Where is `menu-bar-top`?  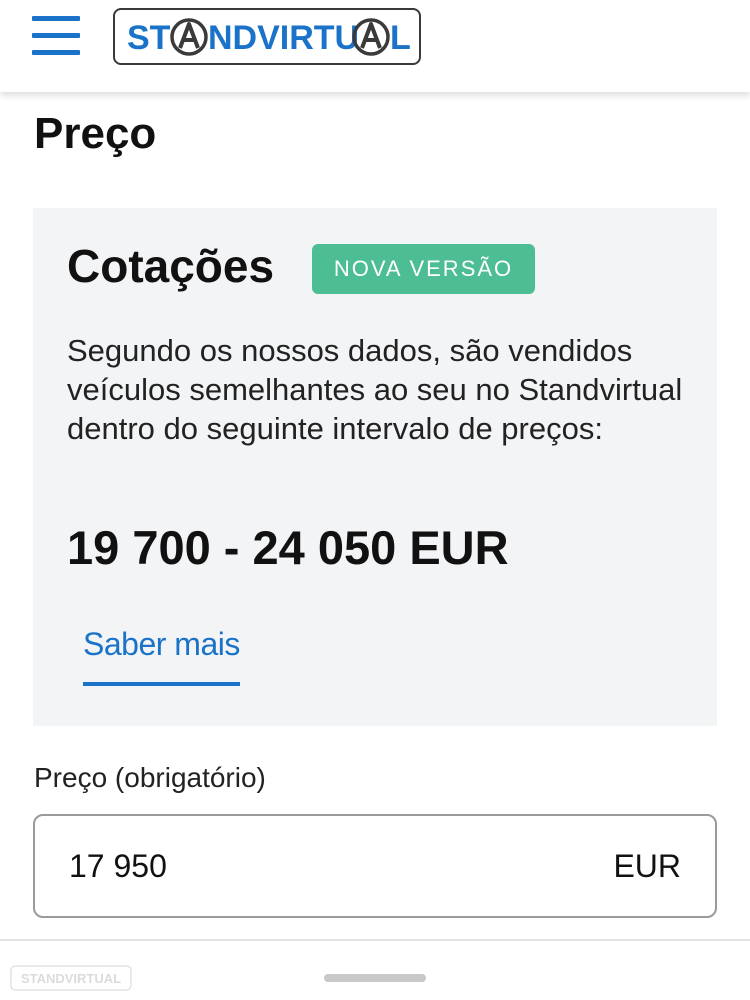
menu-bar-top is located at coordinates (56, 18).